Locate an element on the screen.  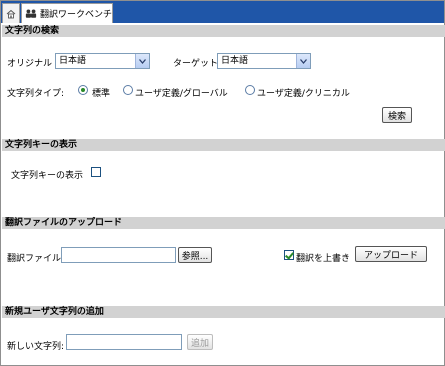
original-language-select: 日本語 is located at coordinates (102, 61).